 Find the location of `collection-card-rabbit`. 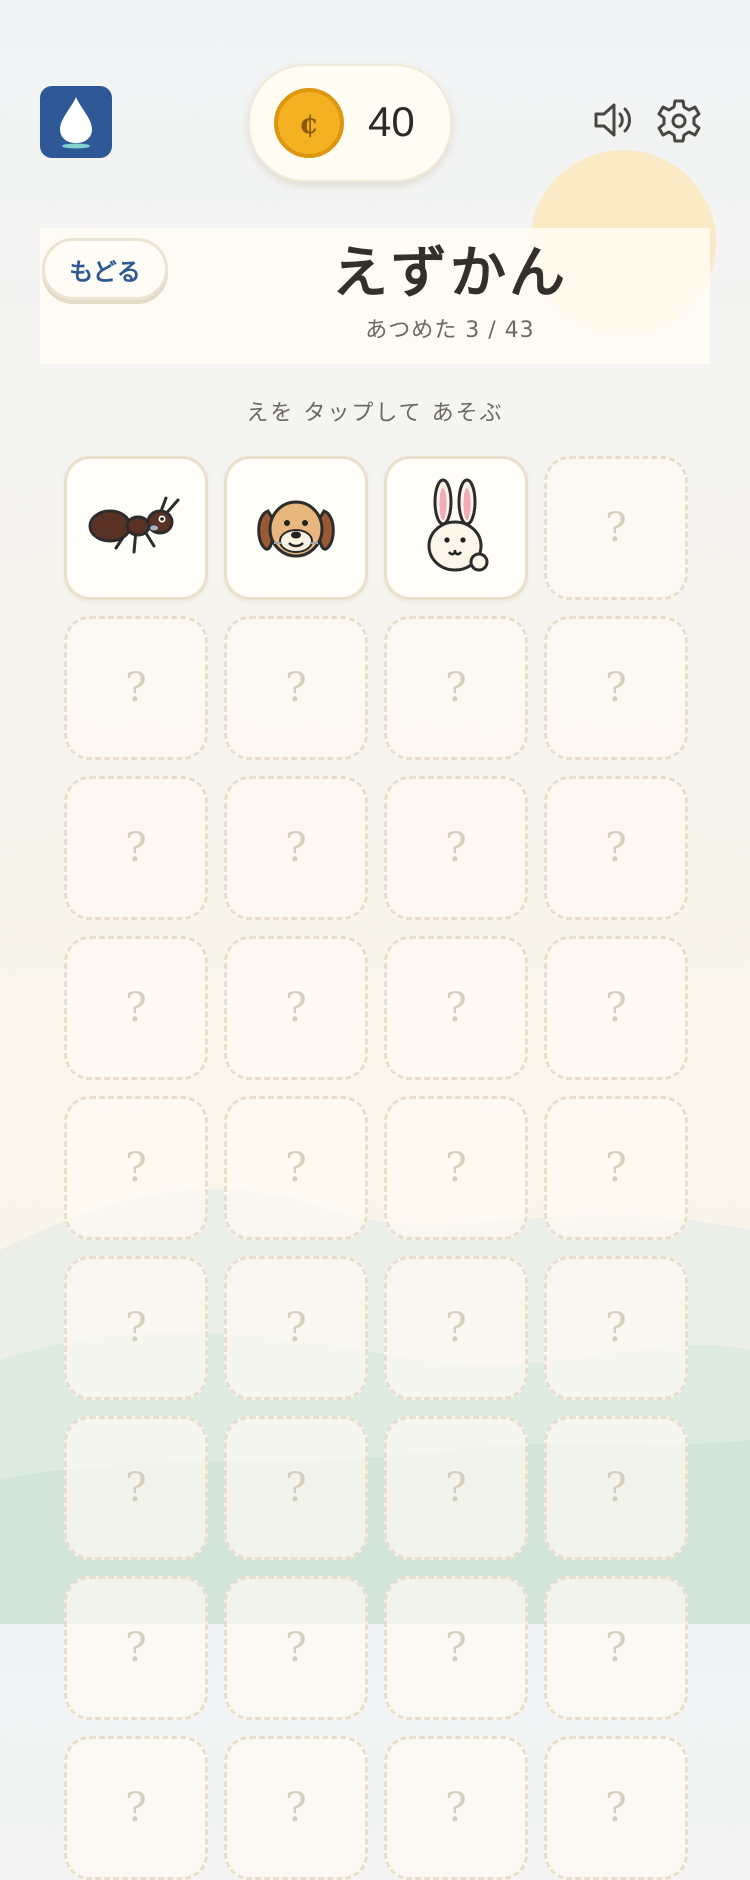

collection-card-rabbit is located at coordinates (456, 528).